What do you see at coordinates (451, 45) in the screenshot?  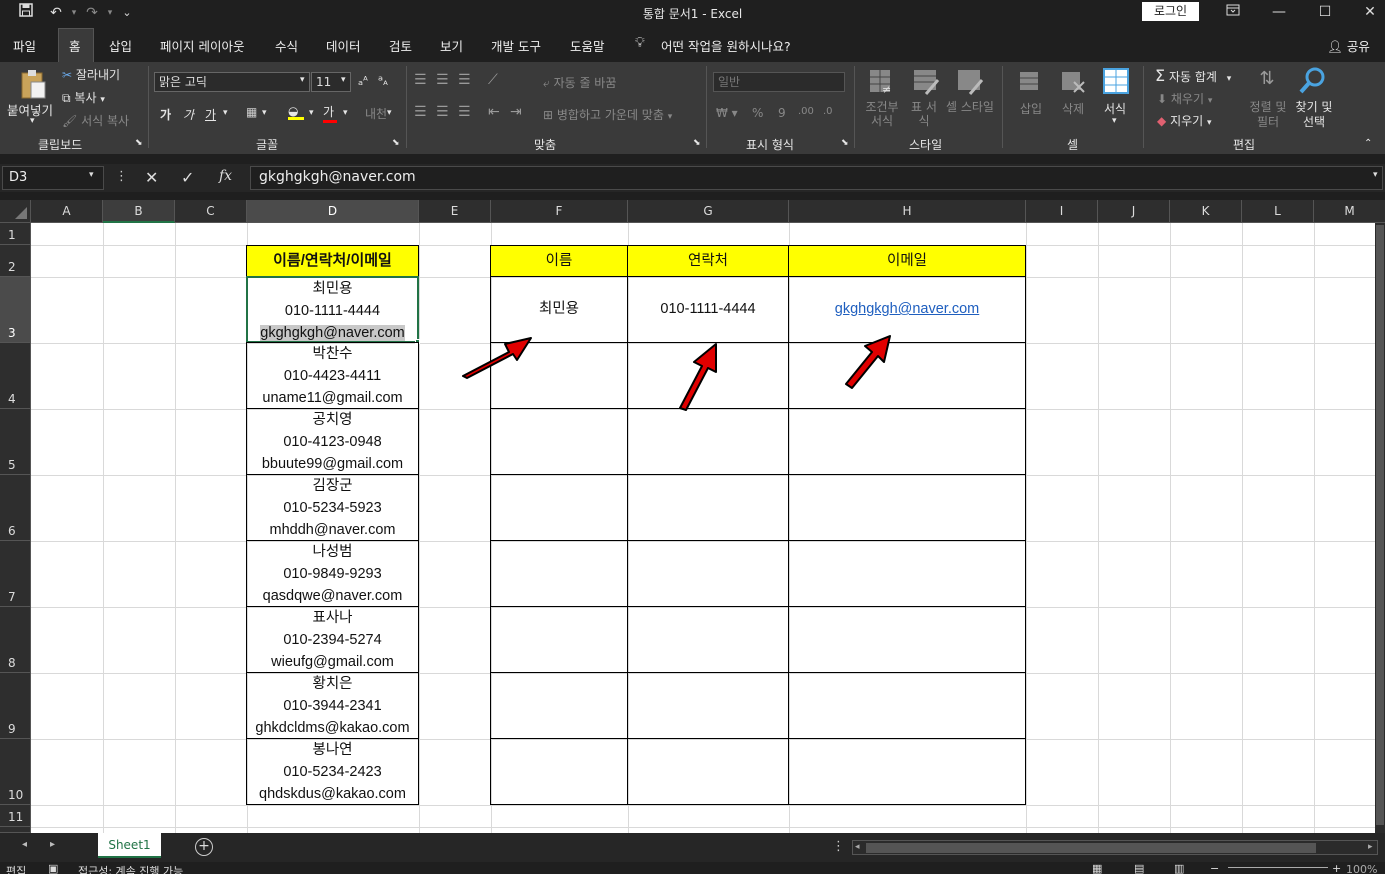 I see `tab-view: 보기` at bounding box center [451, 45].